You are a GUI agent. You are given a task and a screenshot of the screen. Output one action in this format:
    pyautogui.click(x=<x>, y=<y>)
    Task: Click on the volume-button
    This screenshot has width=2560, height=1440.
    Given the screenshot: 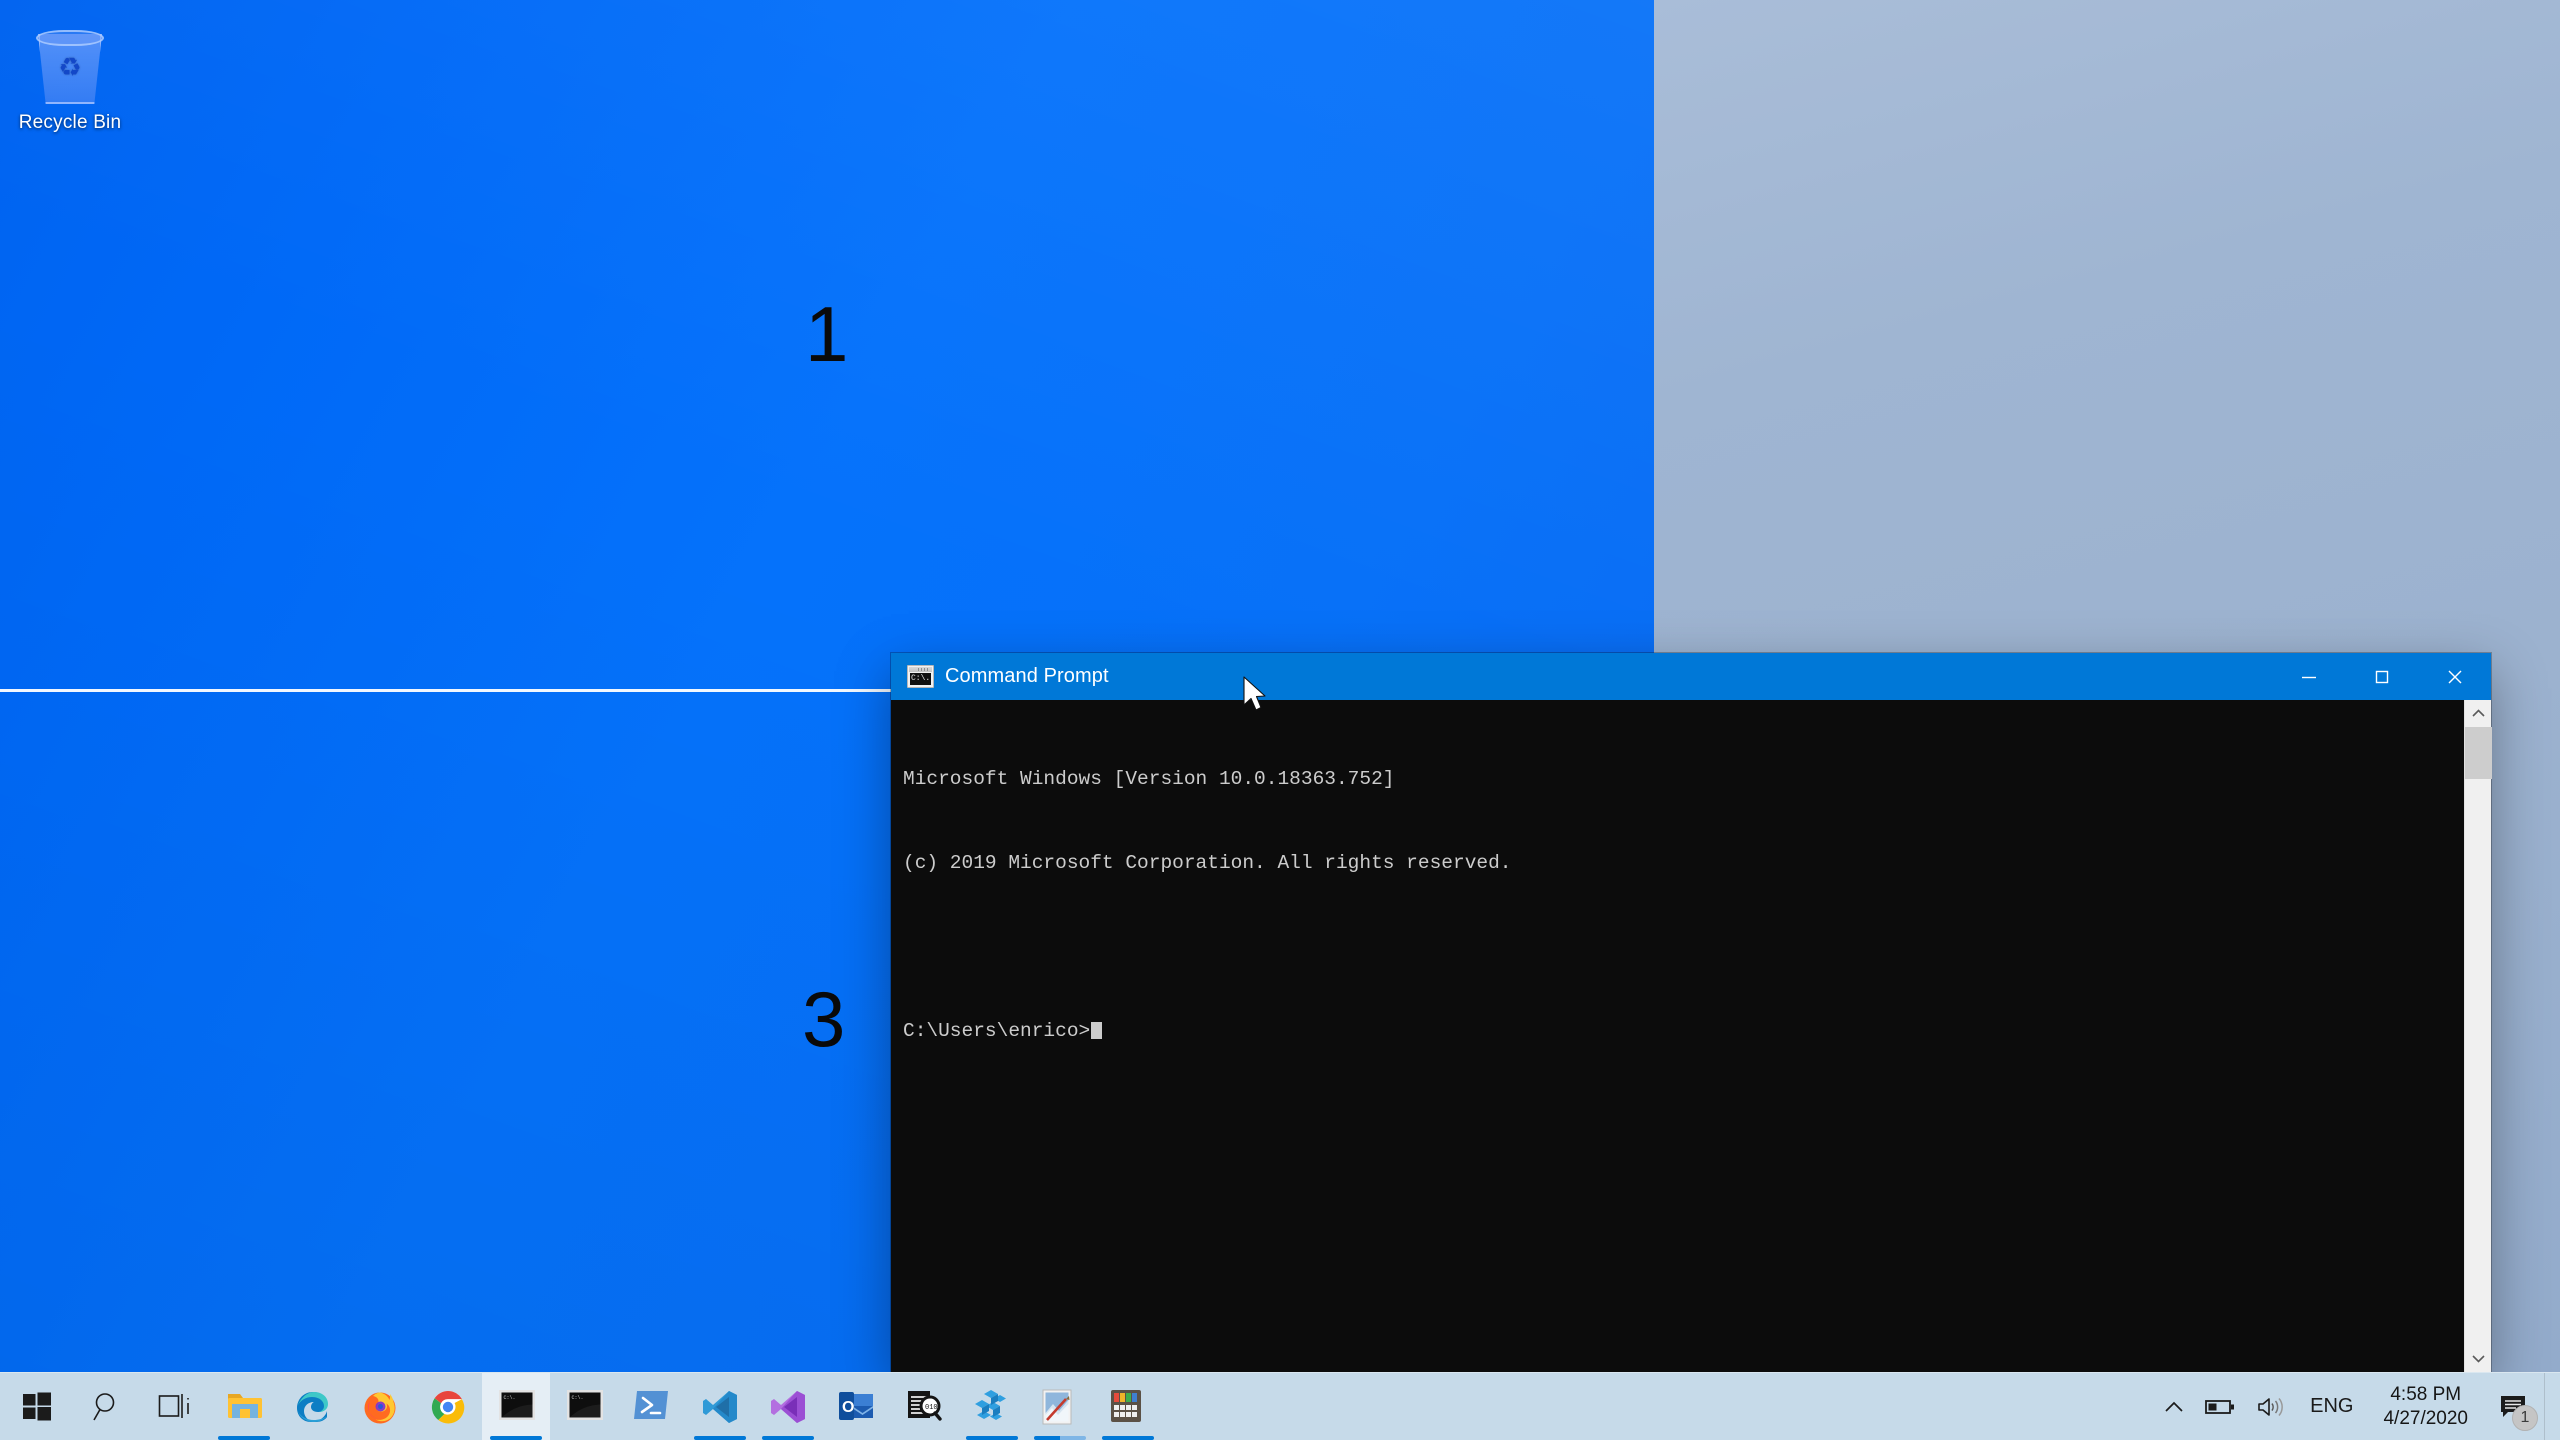 What is the action you would take?
    pyautogui.click(x=2271, y=1406)
    